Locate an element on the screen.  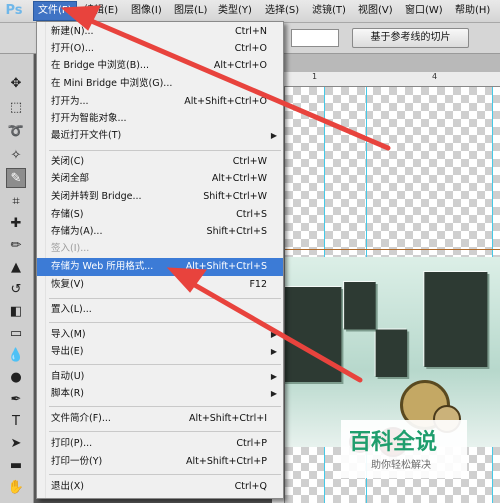
menu-select: 选择(S) is located at coordinates (282, 11).